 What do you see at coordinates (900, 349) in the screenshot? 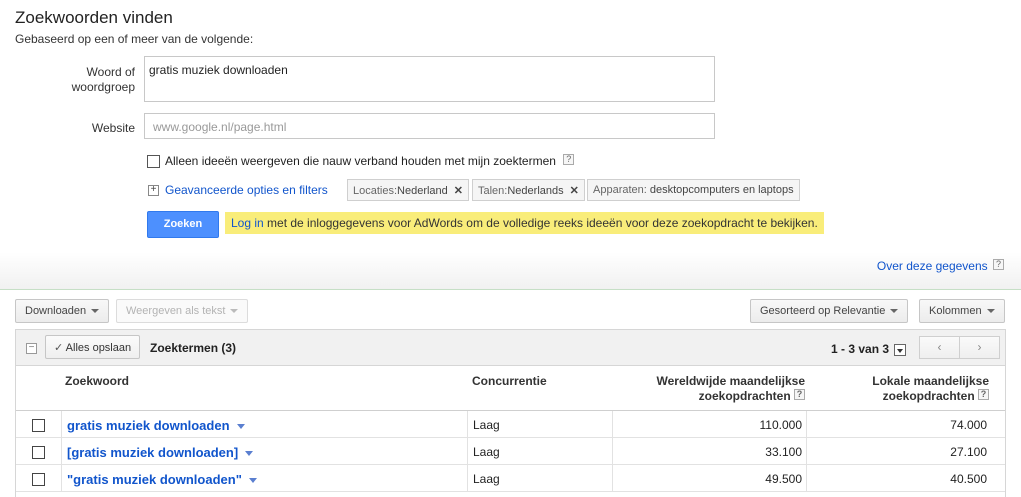
I see `pager-dropdown-icon` at bounding box center [900, 349].